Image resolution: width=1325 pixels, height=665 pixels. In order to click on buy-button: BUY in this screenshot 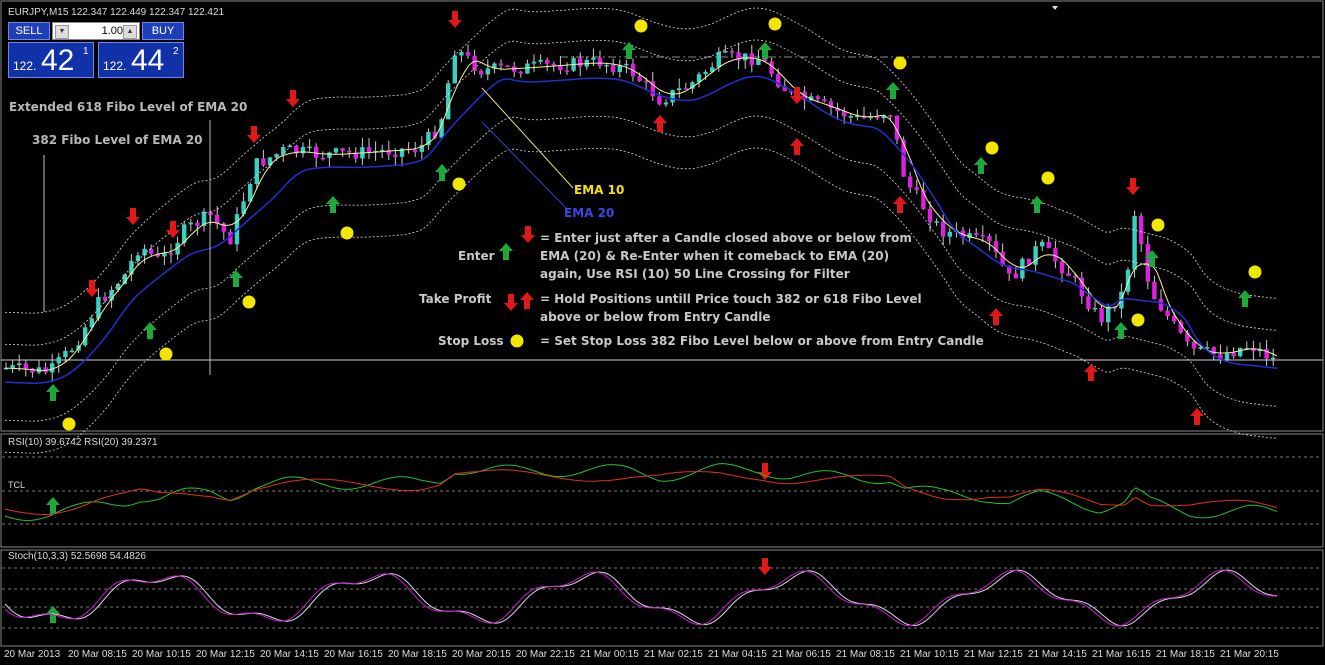, I will do `click(163, 31)`.